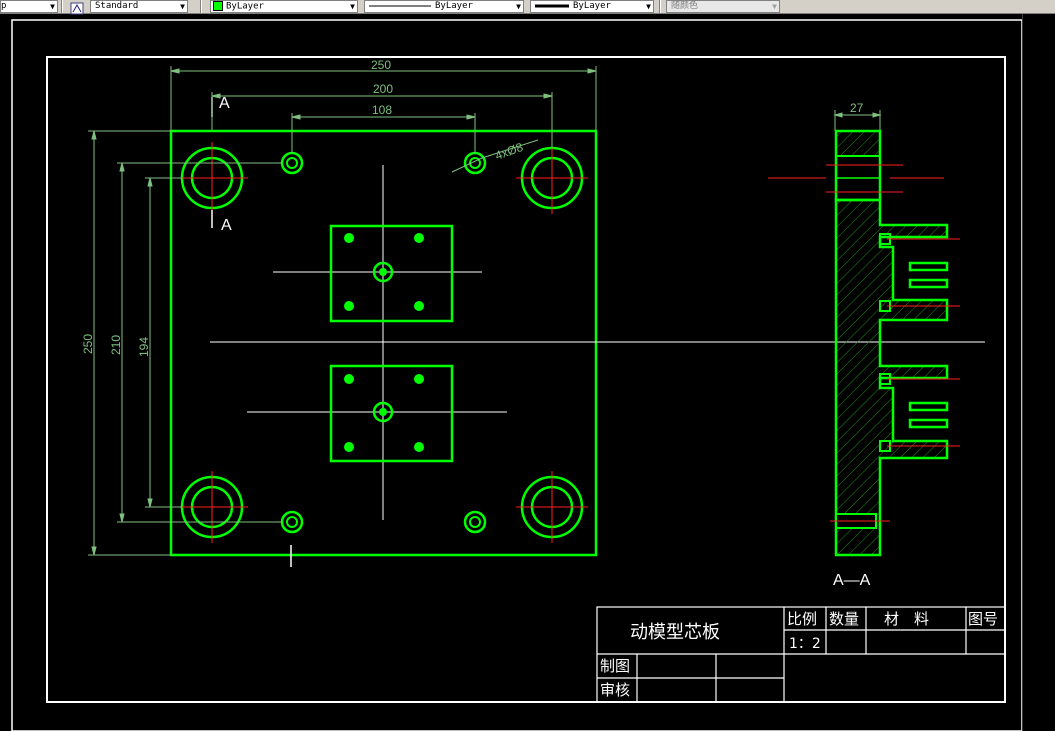  I want to click on section-mark-bottom: A, so click(226, 225).